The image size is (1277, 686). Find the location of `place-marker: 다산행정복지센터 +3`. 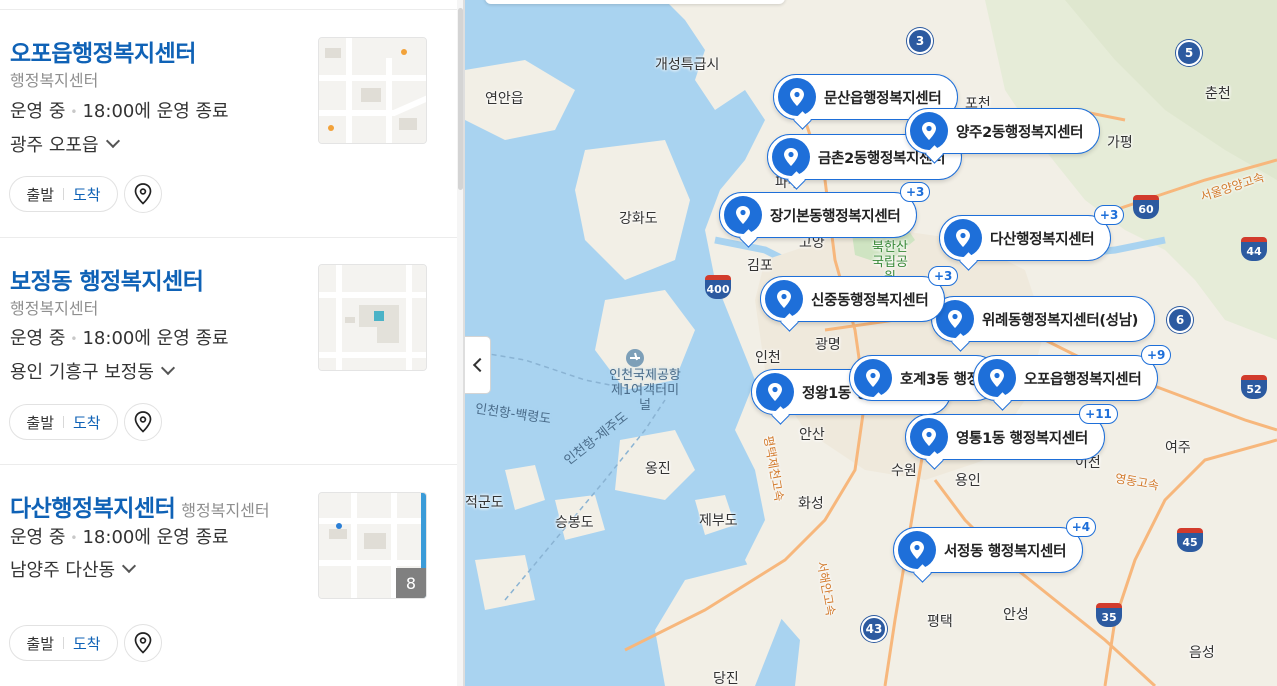

place-marker: 다산행정복지센터 +3 is located at coordinates (1032, 233).